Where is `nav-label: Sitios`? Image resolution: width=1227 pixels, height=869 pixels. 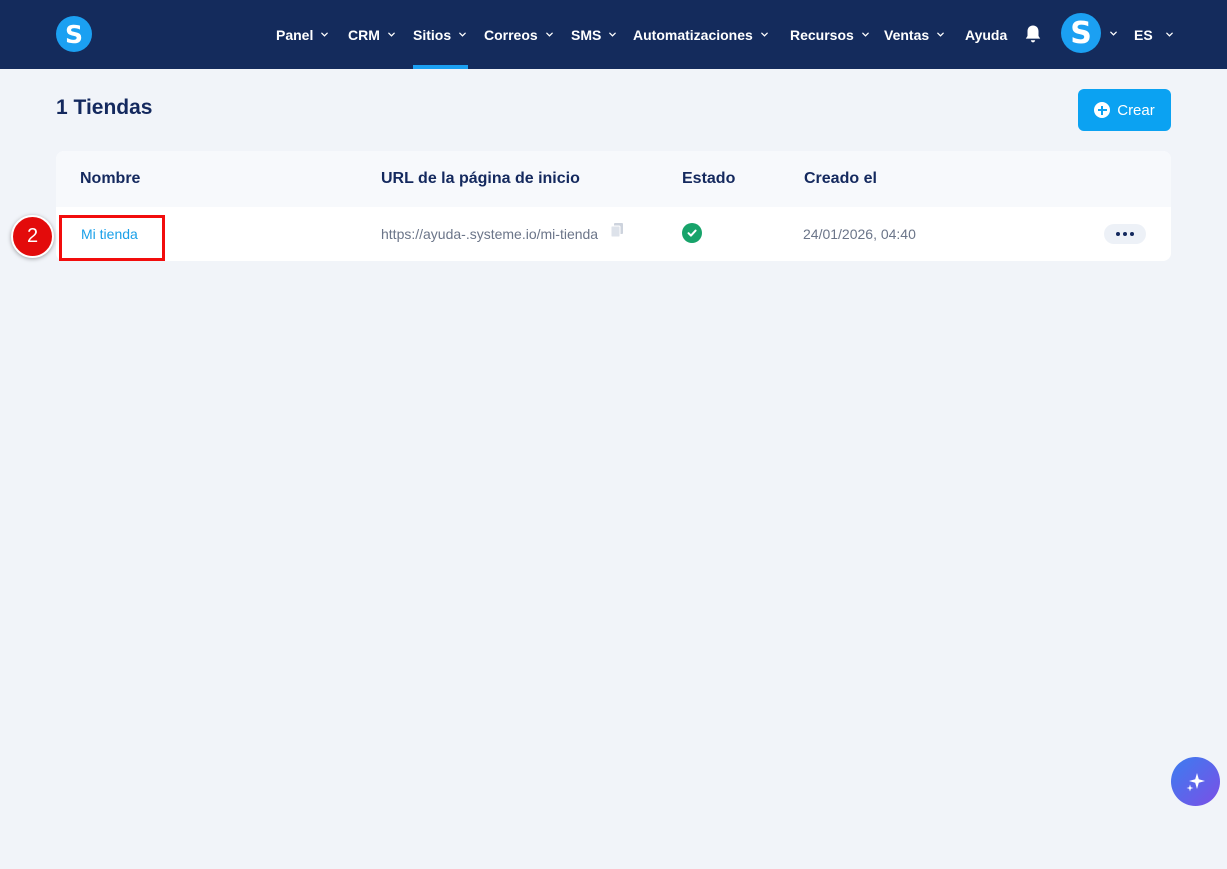 nav-label: Sitios is located at coordinates (432, 34).